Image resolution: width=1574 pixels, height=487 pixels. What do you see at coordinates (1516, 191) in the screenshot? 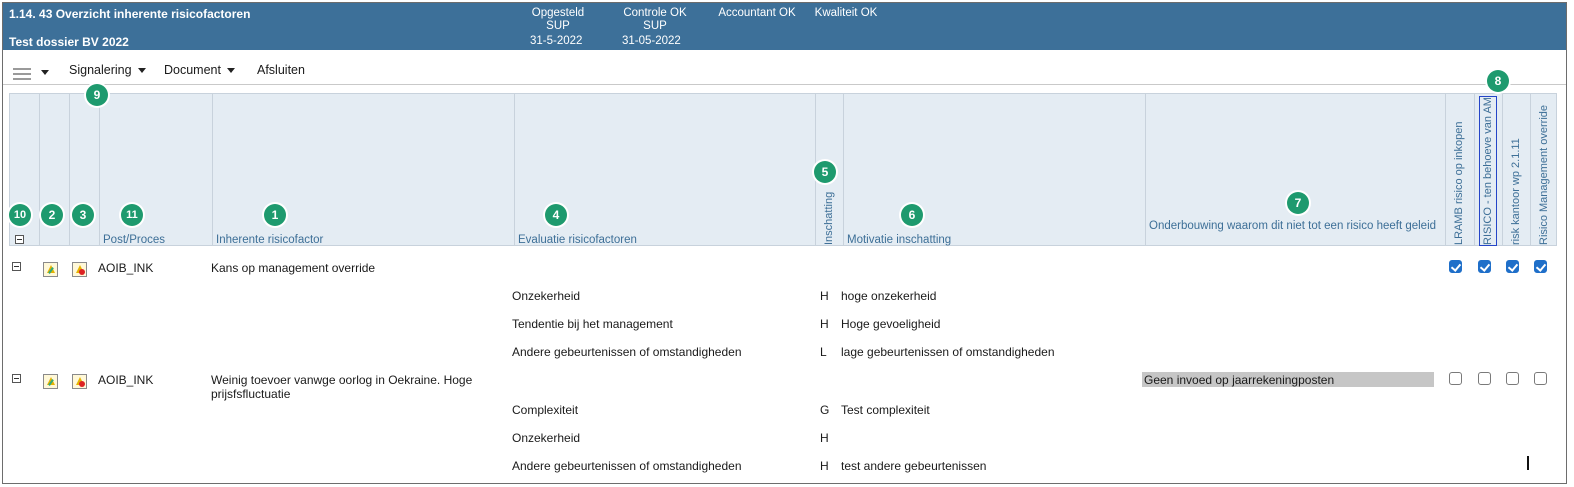
I see `column-header-v3: risk kantoor wp 2.1.11` at bounding box center [1516, 191].